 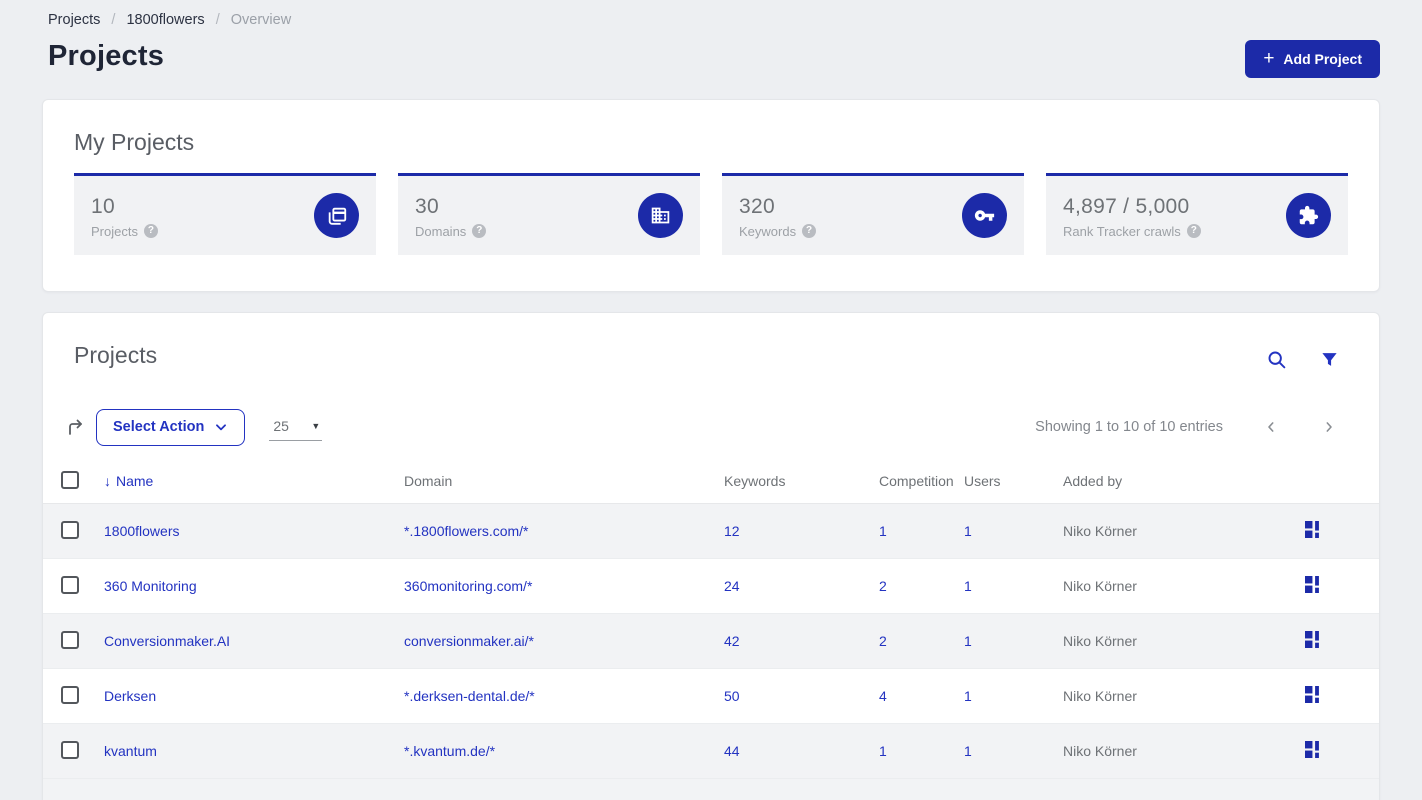 What do you see at coordinates (564, 481) in the screenshot?
I see `column-header-domain: Domain` at bounding box center [564, 481].